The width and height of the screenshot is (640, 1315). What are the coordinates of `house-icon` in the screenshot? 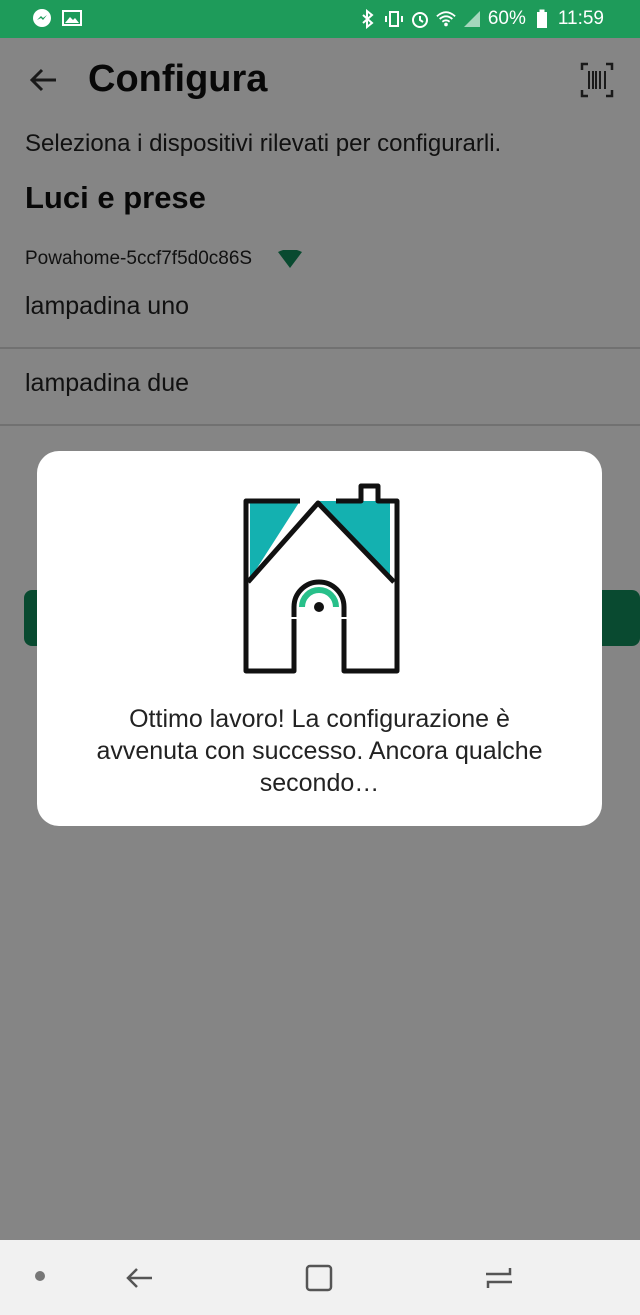 It's located at (321, 578).